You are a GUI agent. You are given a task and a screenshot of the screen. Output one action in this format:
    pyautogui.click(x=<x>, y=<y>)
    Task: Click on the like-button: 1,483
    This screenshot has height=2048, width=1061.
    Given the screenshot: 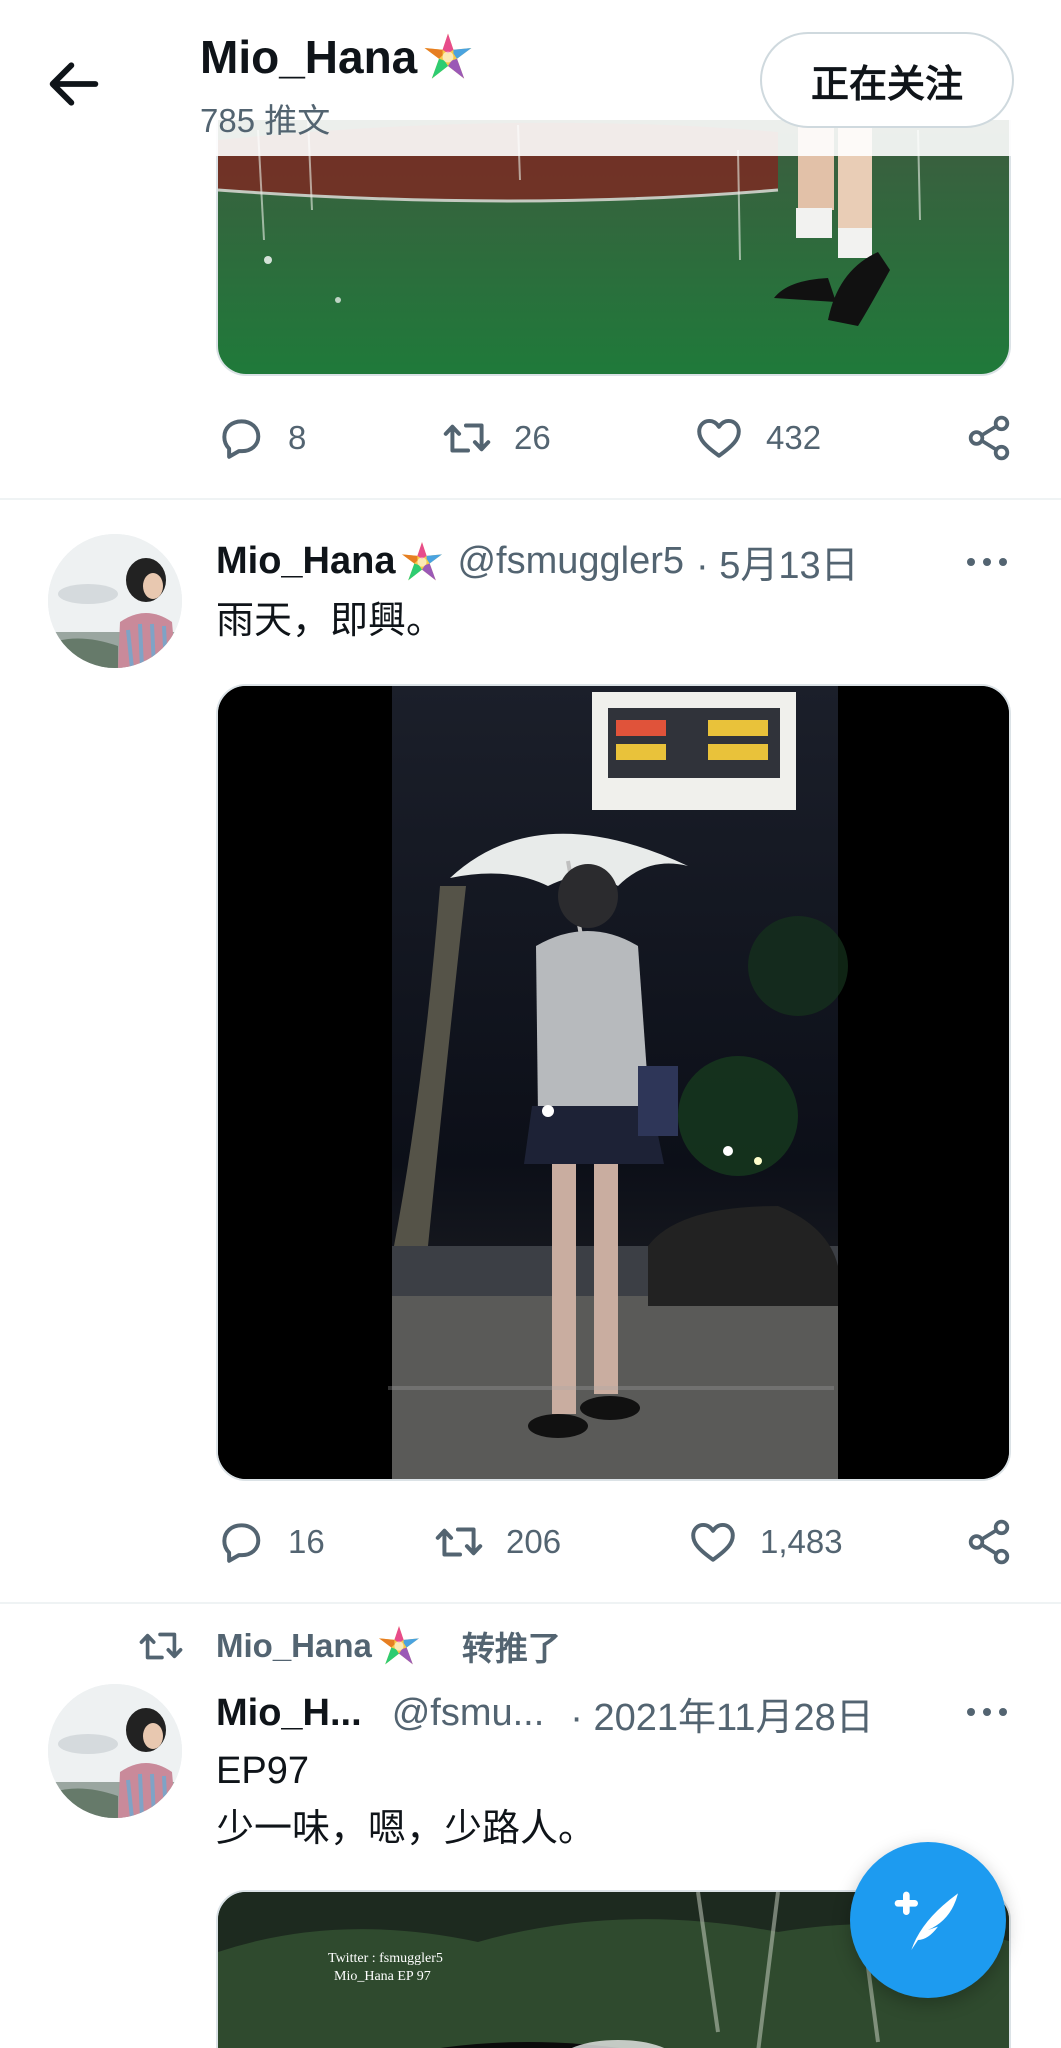 What is the action you would take?
    pyautogui.click(x=765, y=1542)
    